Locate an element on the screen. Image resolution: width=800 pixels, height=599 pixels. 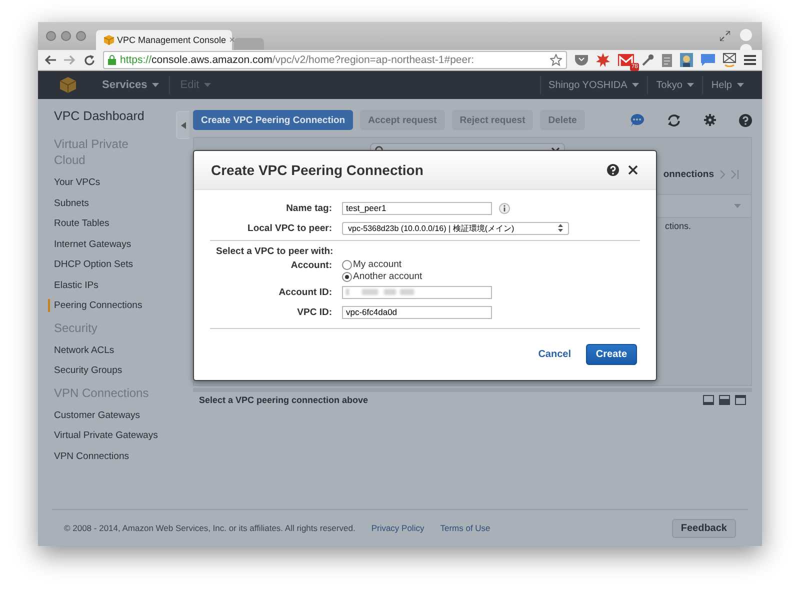
collapse-icon is located at coordinates (183, 125).